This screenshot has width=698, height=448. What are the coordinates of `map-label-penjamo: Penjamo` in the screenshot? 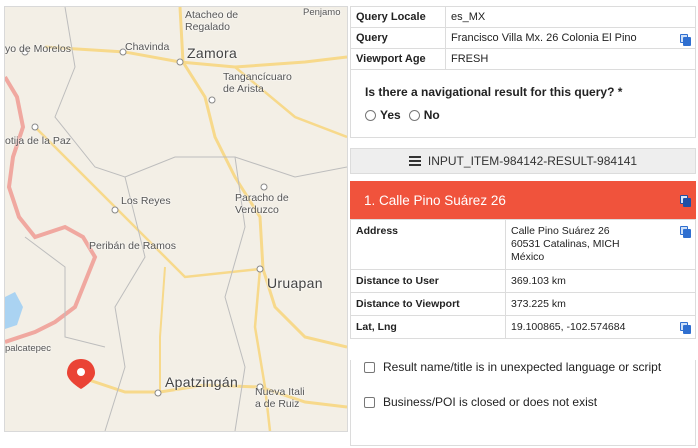 It's located at (322, 12).